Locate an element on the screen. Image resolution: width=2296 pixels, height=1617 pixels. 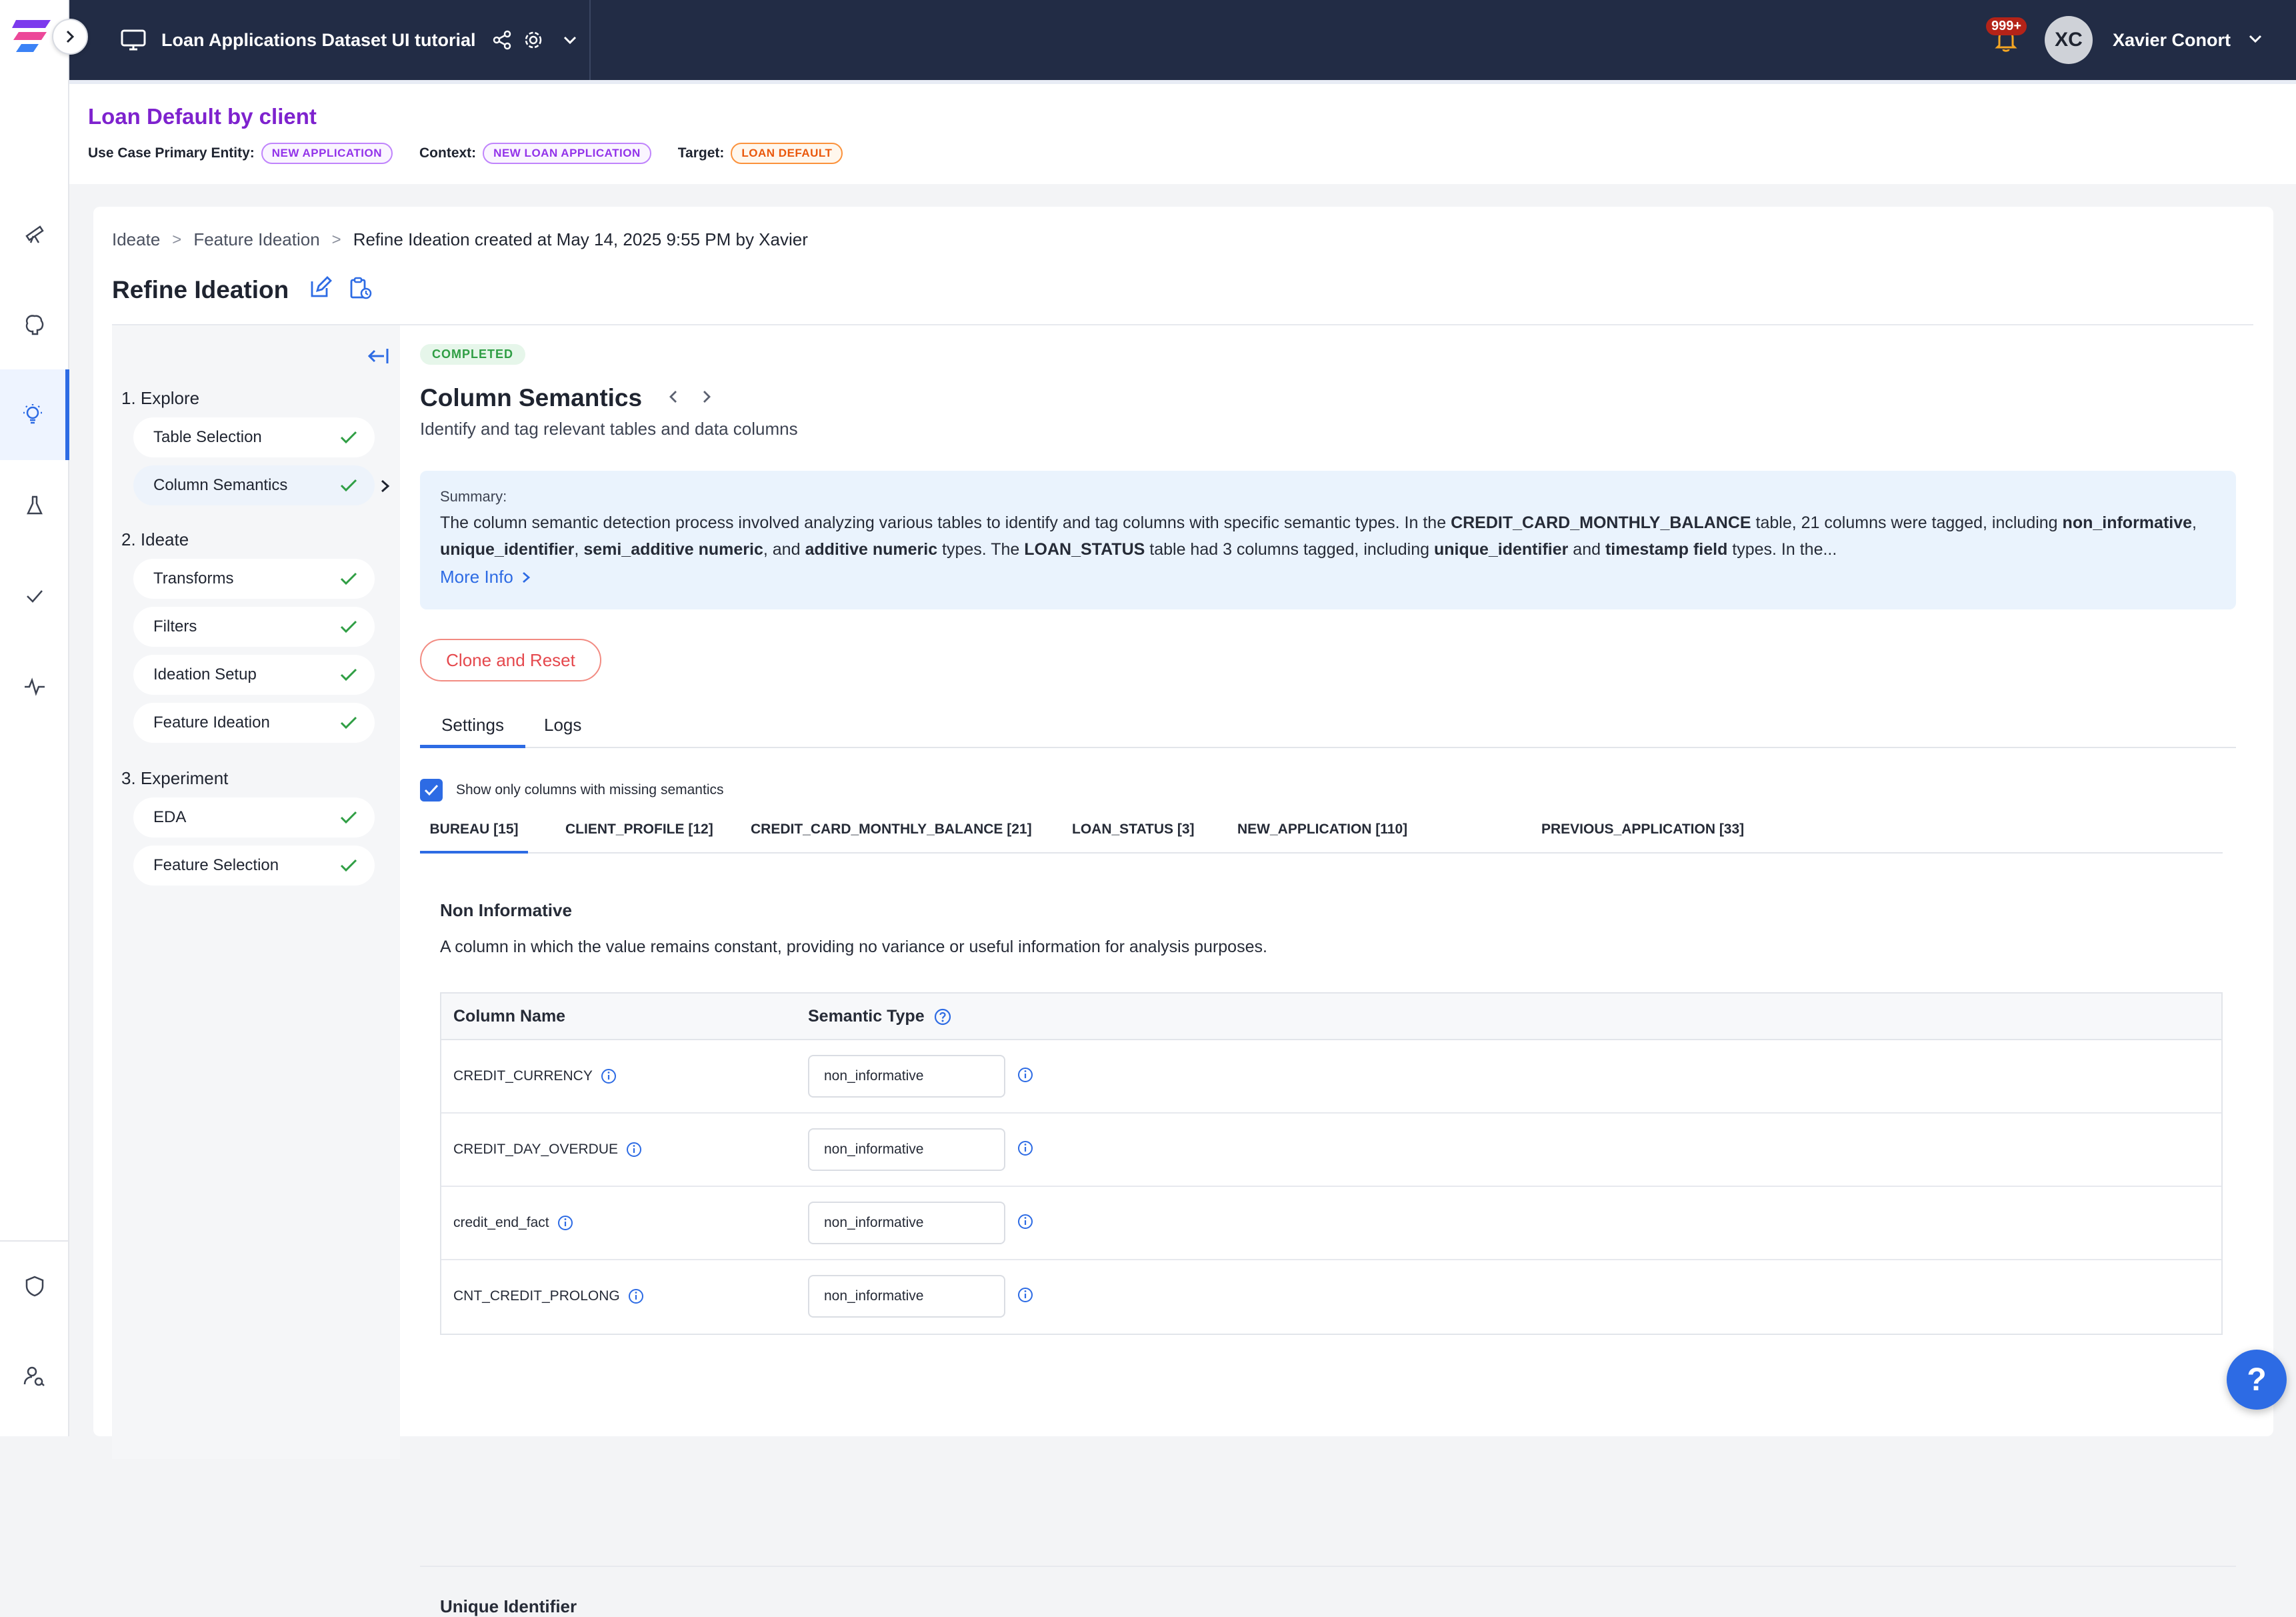
share-icon is located at coordinates (502, 40).